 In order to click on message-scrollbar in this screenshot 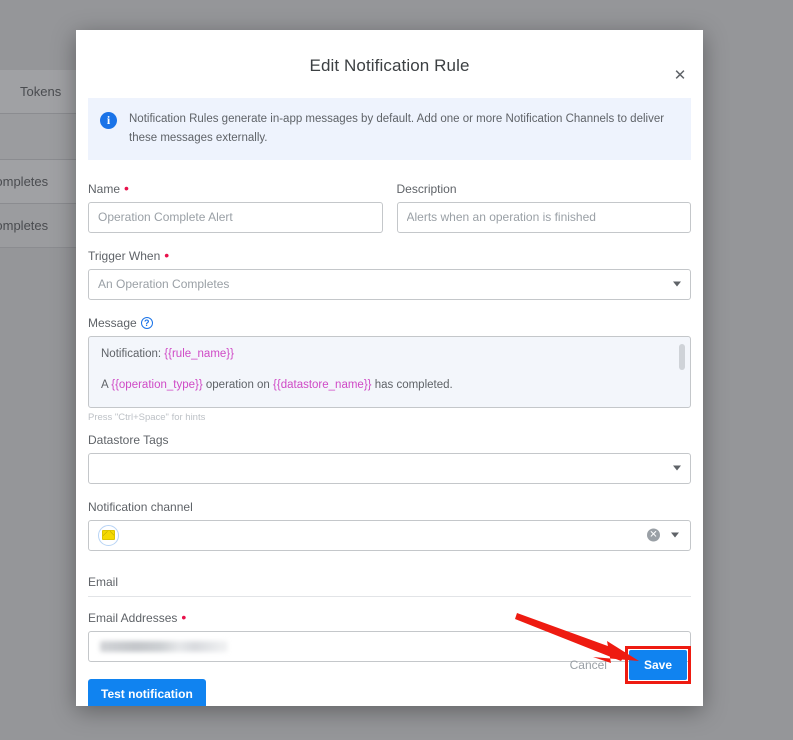, I will do `click(682, 356)`.